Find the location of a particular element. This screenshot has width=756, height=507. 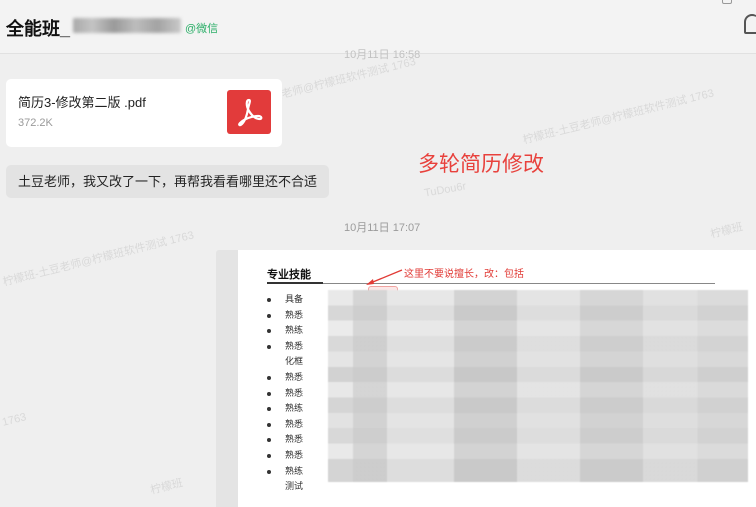

doc-heading: 专业技能 is located at coordinates (289, 275).